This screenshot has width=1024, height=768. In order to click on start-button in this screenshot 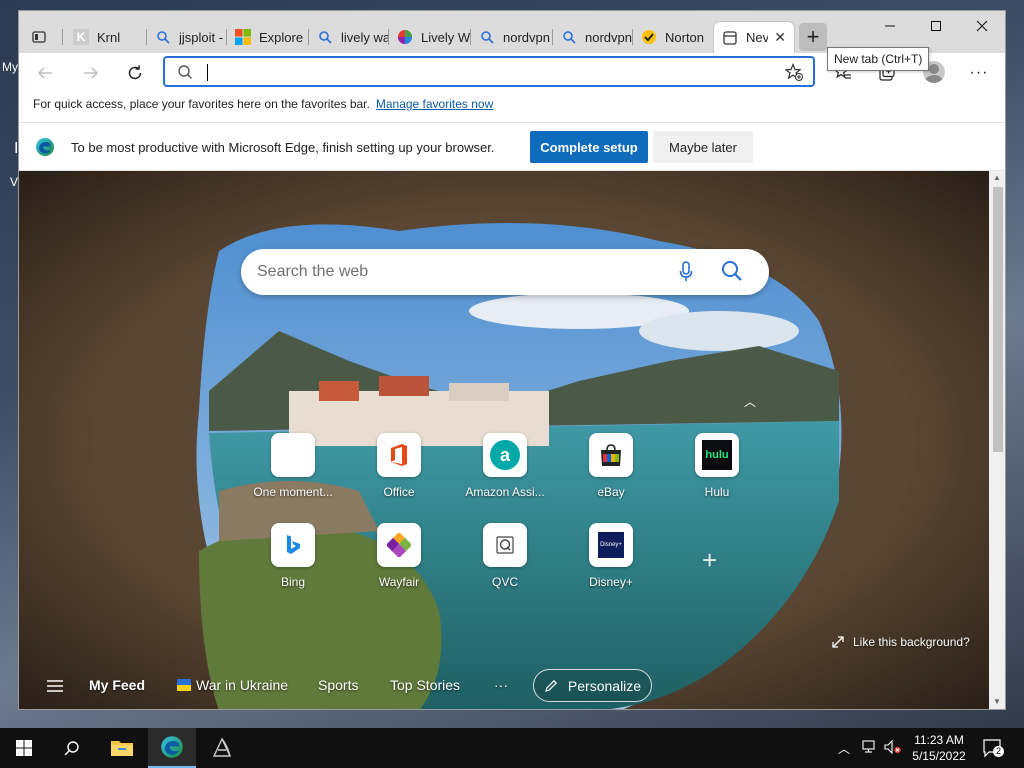, I will do `click(24, 748)`.